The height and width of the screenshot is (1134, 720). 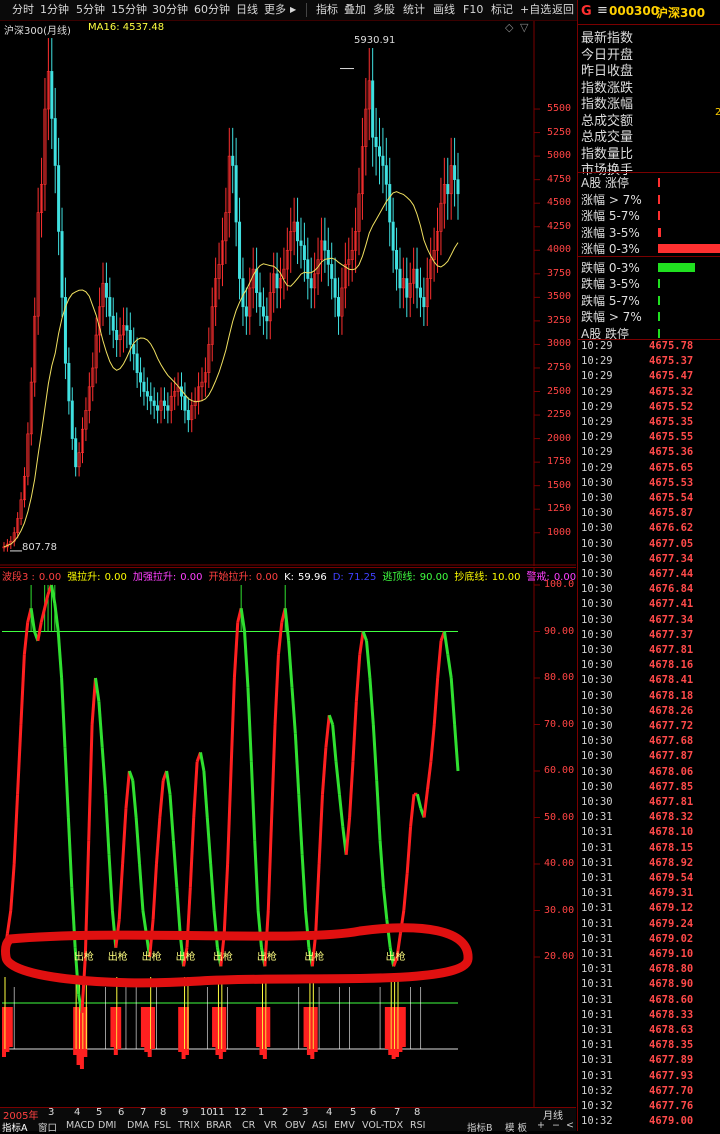 I want to click on dropdown-icon: ▽, so click(x=524, y=27).